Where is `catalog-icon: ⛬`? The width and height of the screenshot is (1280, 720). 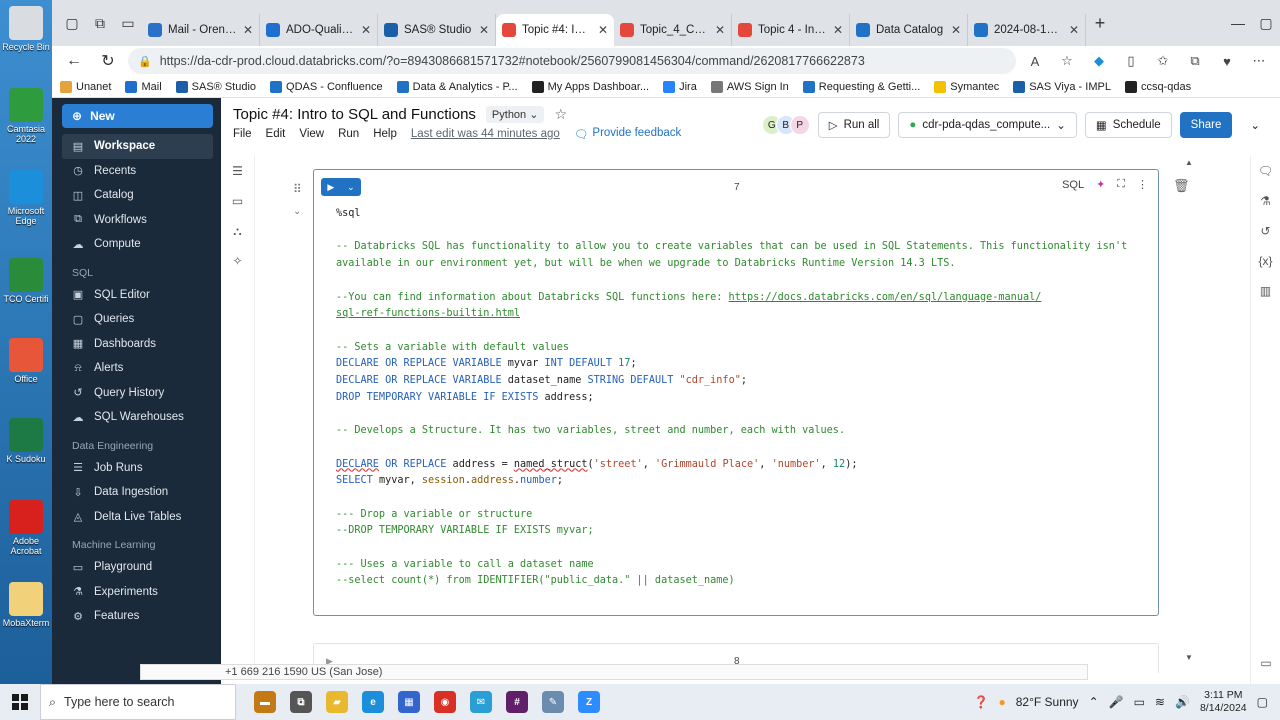
catalog-icon: ⛬ is located at coordinates (237, 231).